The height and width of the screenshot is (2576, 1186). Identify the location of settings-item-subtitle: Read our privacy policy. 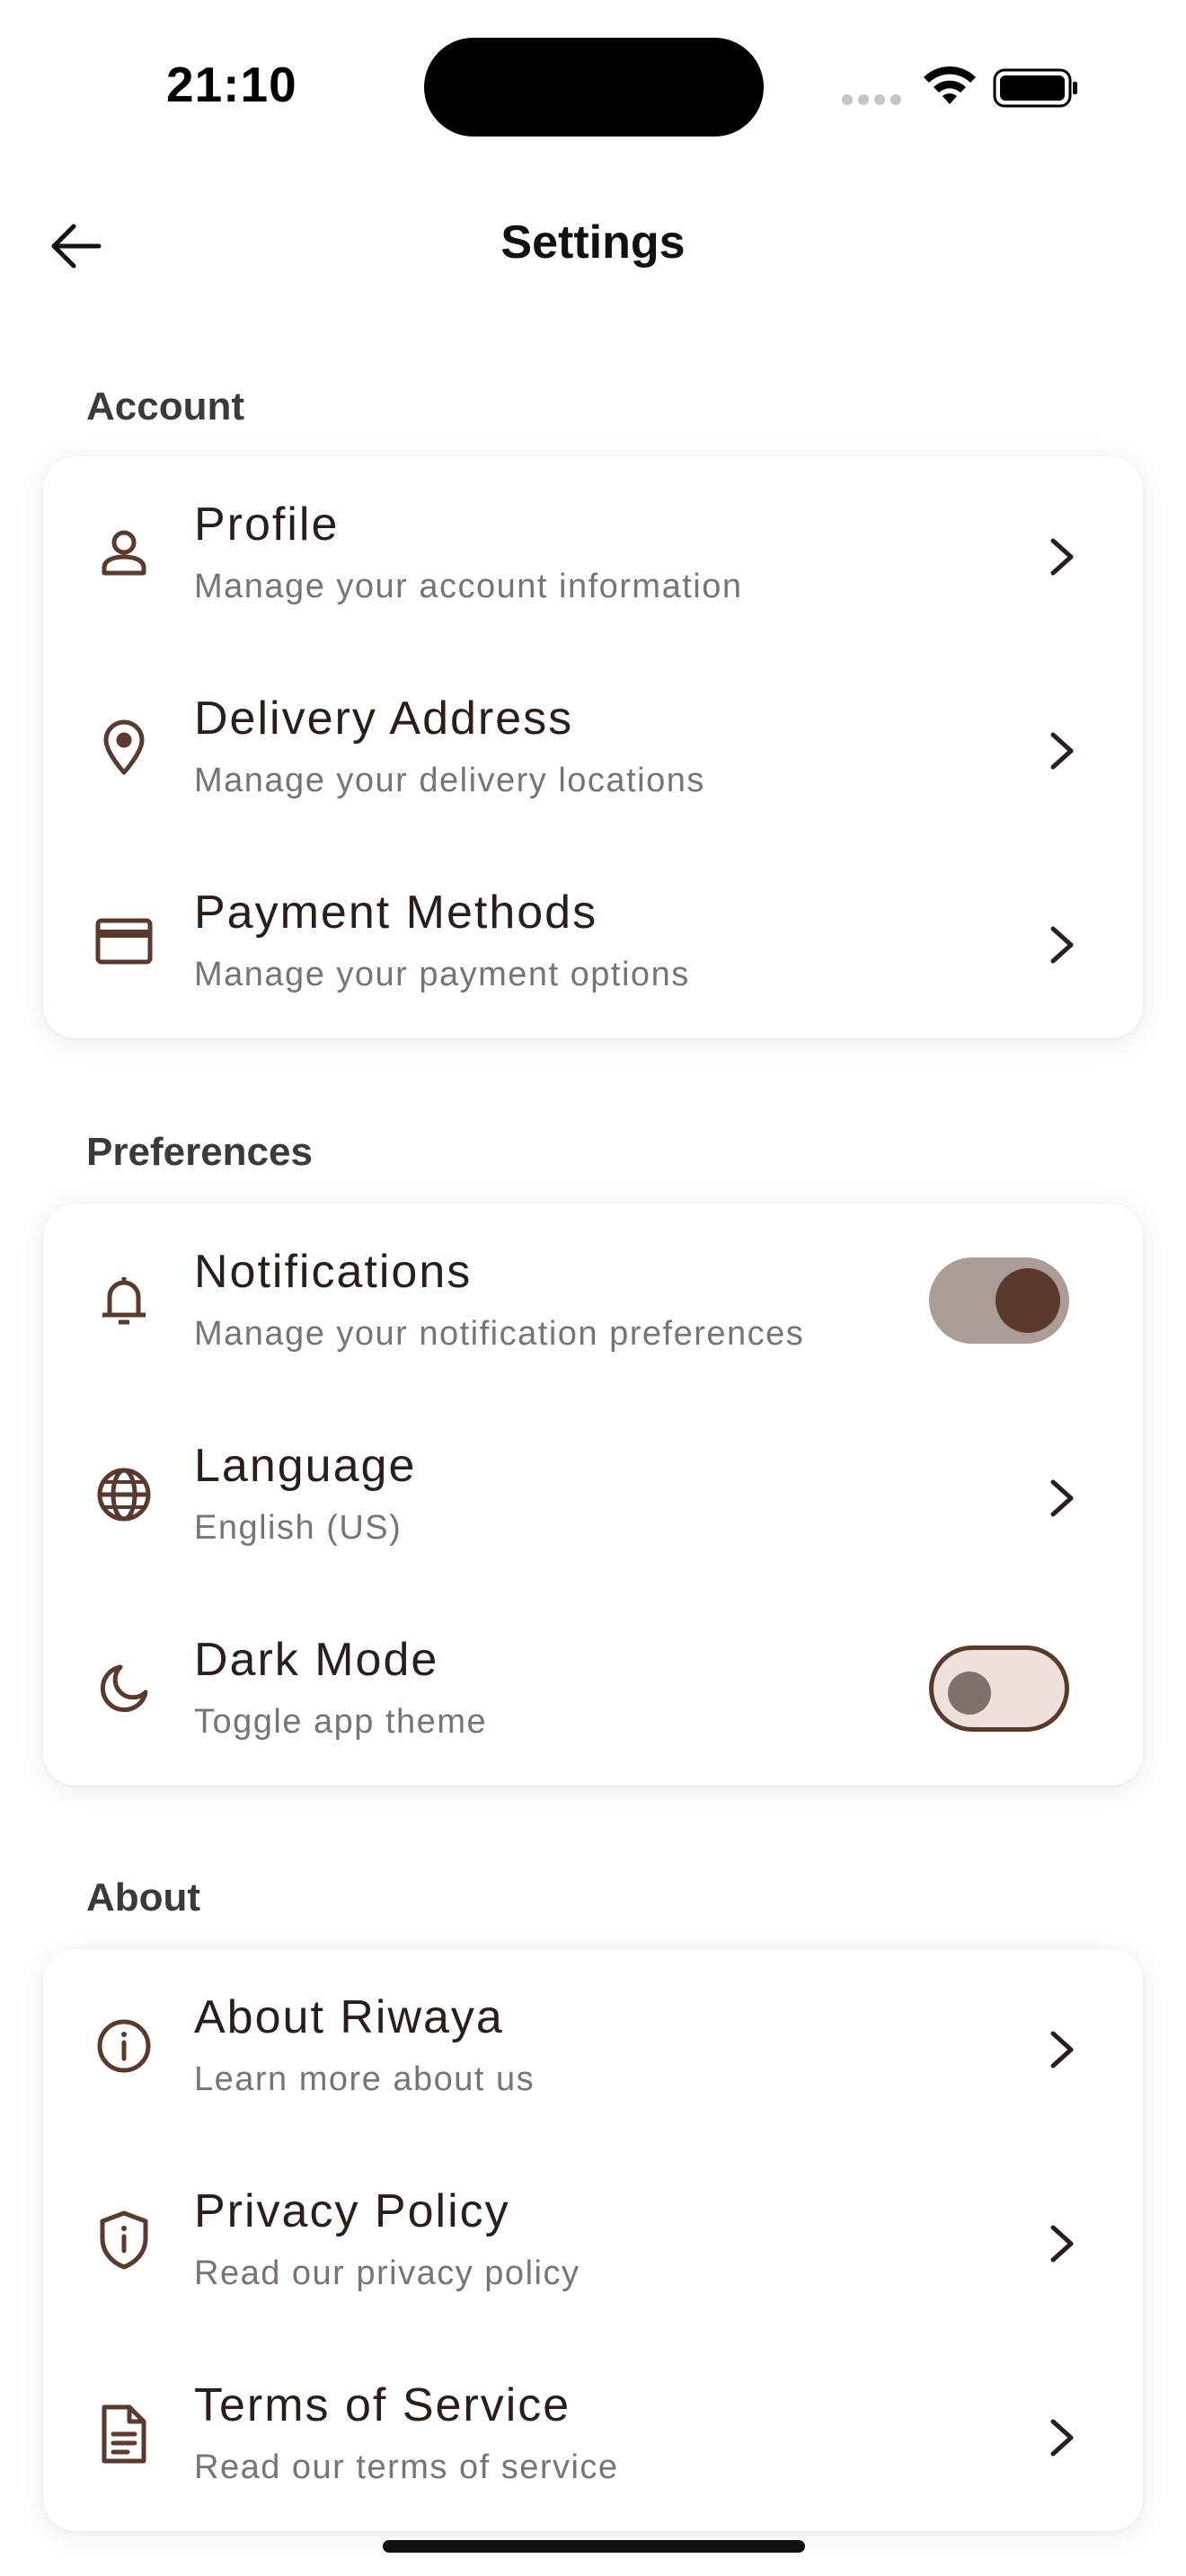
(387, 2273).